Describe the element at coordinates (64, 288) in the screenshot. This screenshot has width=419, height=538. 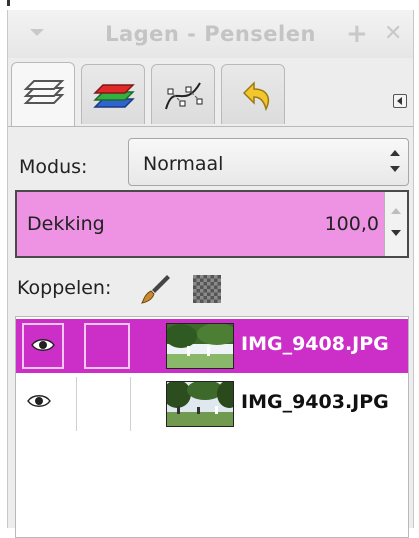
I see `lock-label: Koppelen:` at that location.